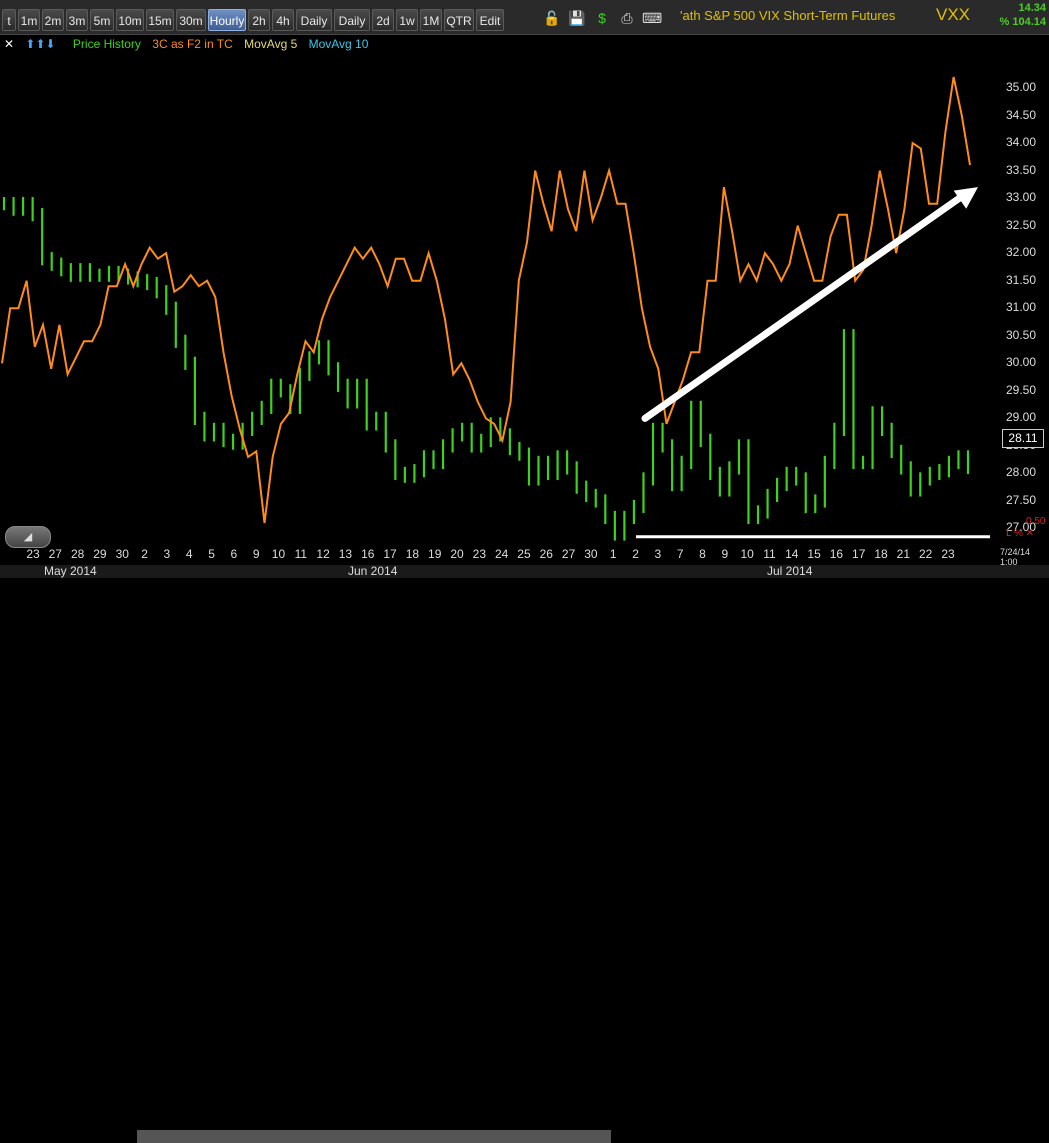 This screenshot has height=1143, width=1049. I want to click on x-tick-day: 15, so click(814, 554).